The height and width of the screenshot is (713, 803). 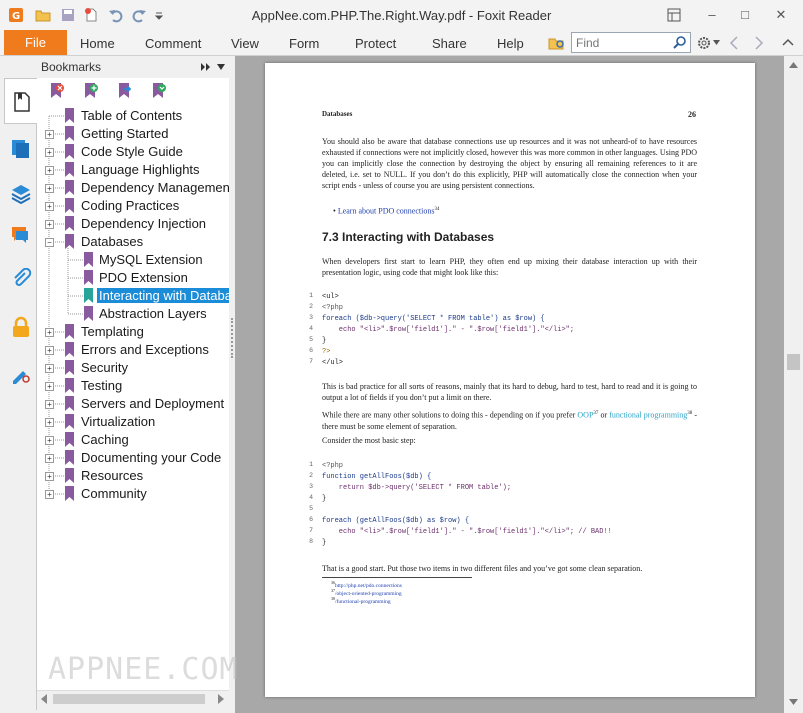 What do you see at coordinates (132, 278) in the screenshot?
I see `bookmark-item: PDO Extension` at bounding box center [132, 278].